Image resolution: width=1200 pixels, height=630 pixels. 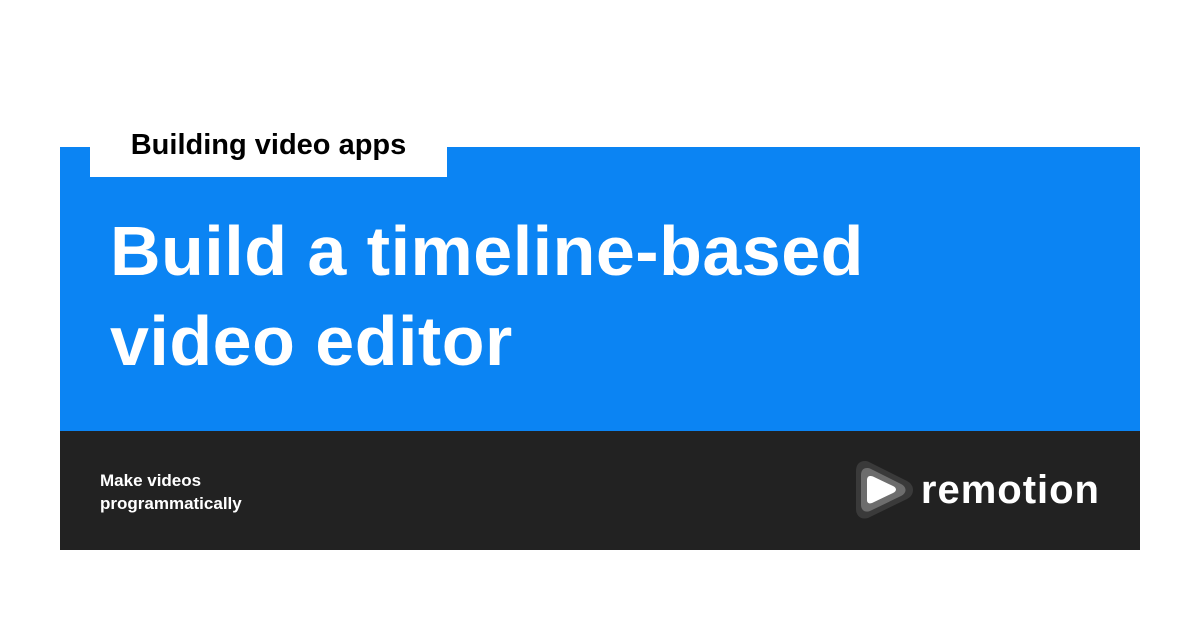 I want to click on tagline: Make videos programmatically, so click(x=210, y=492).